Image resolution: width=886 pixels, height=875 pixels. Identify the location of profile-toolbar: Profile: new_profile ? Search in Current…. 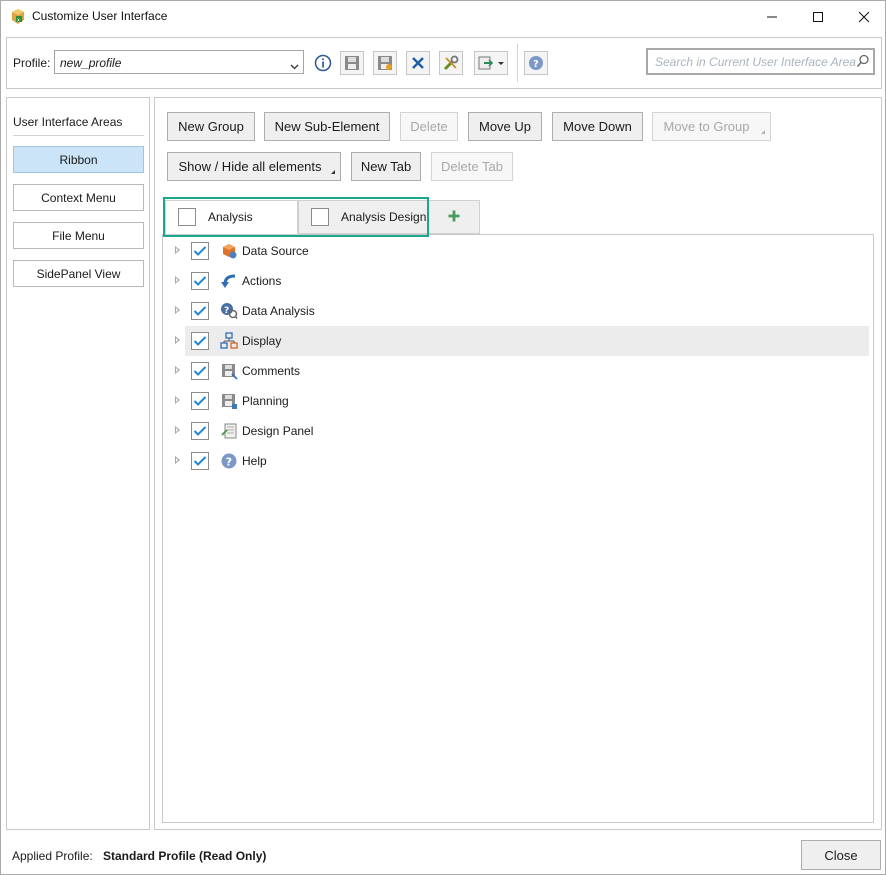
(444, 63).